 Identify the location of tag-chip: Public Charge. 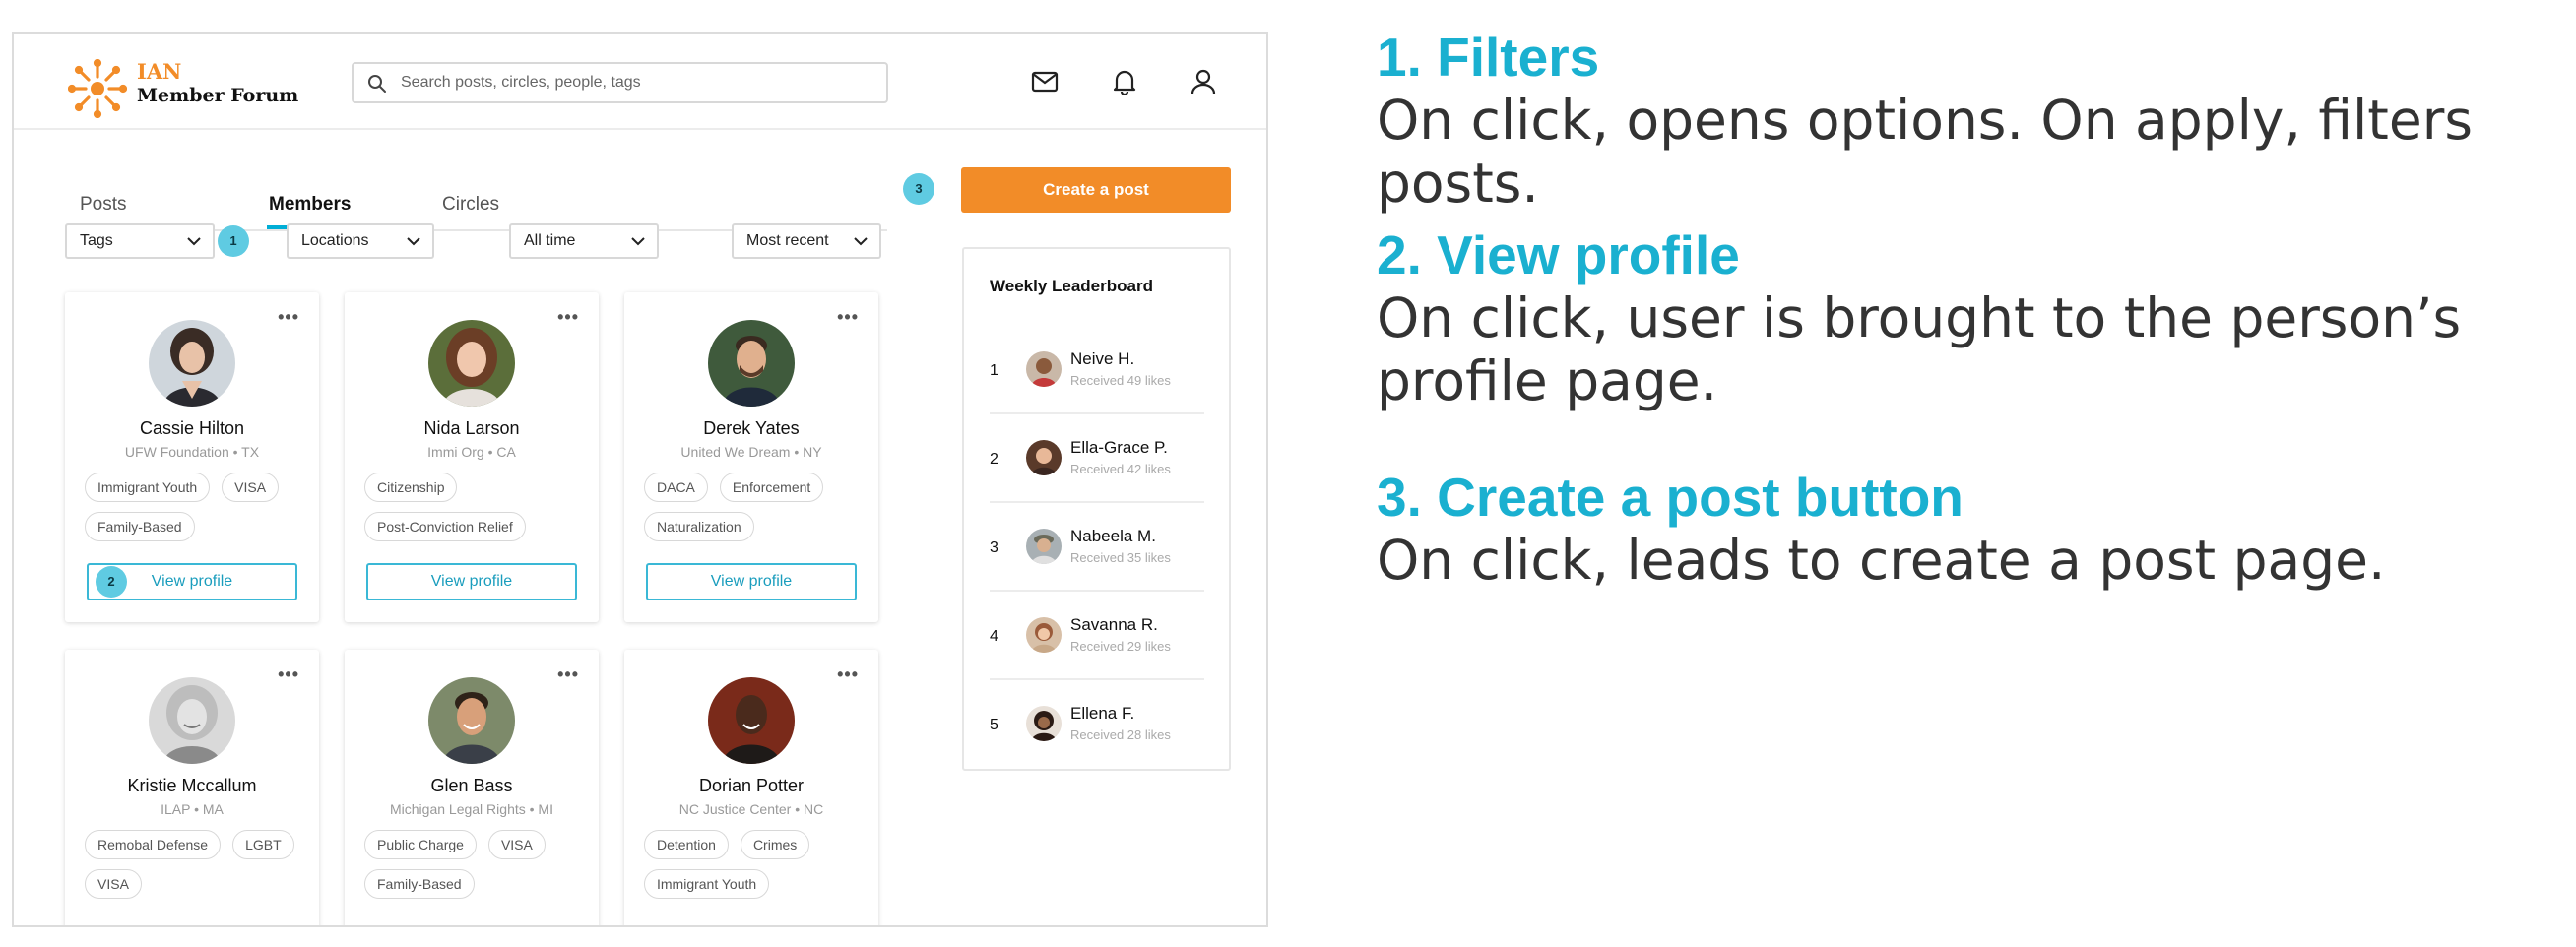
(420, 844).